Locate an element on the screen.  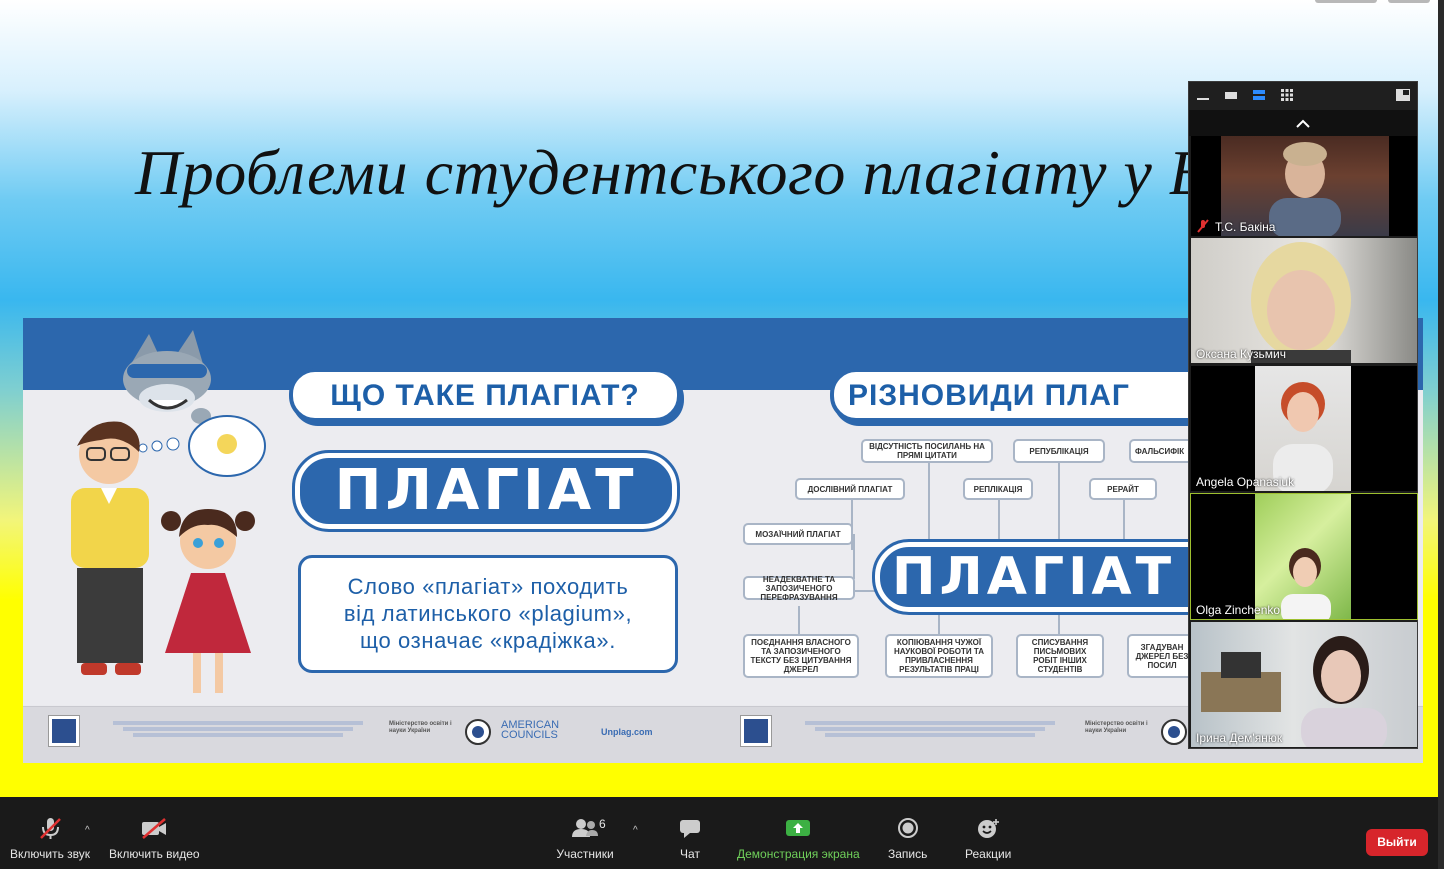
video-tile: Ірина Дем'янюк is located at coordinates (1304, 684).